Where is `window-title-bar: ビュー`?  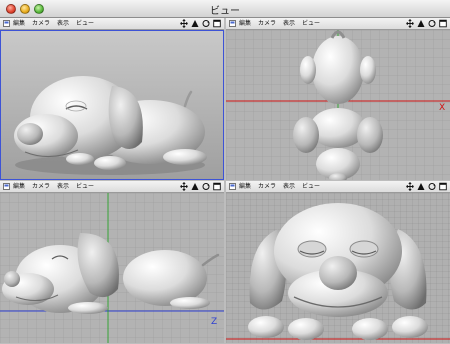
window-title-bar: ビュー is located at coordinates (225, 9).